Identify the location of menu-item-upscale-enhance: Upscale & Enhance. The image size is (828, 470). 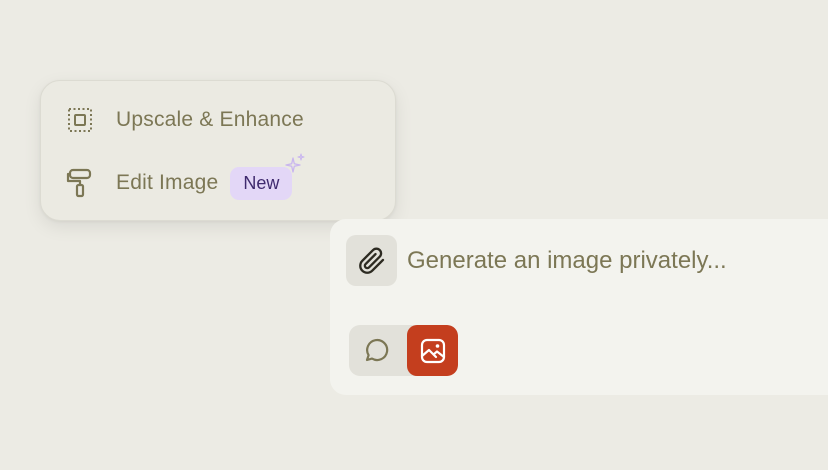
(184, 120).